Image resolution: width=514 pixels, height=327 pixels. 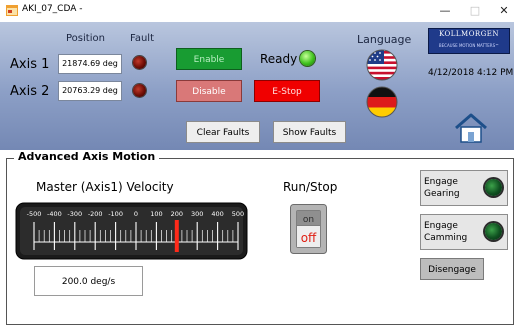 I want to click on datetime-display: 4/12/2018 4:12 PM, so click(x=471, y=73).